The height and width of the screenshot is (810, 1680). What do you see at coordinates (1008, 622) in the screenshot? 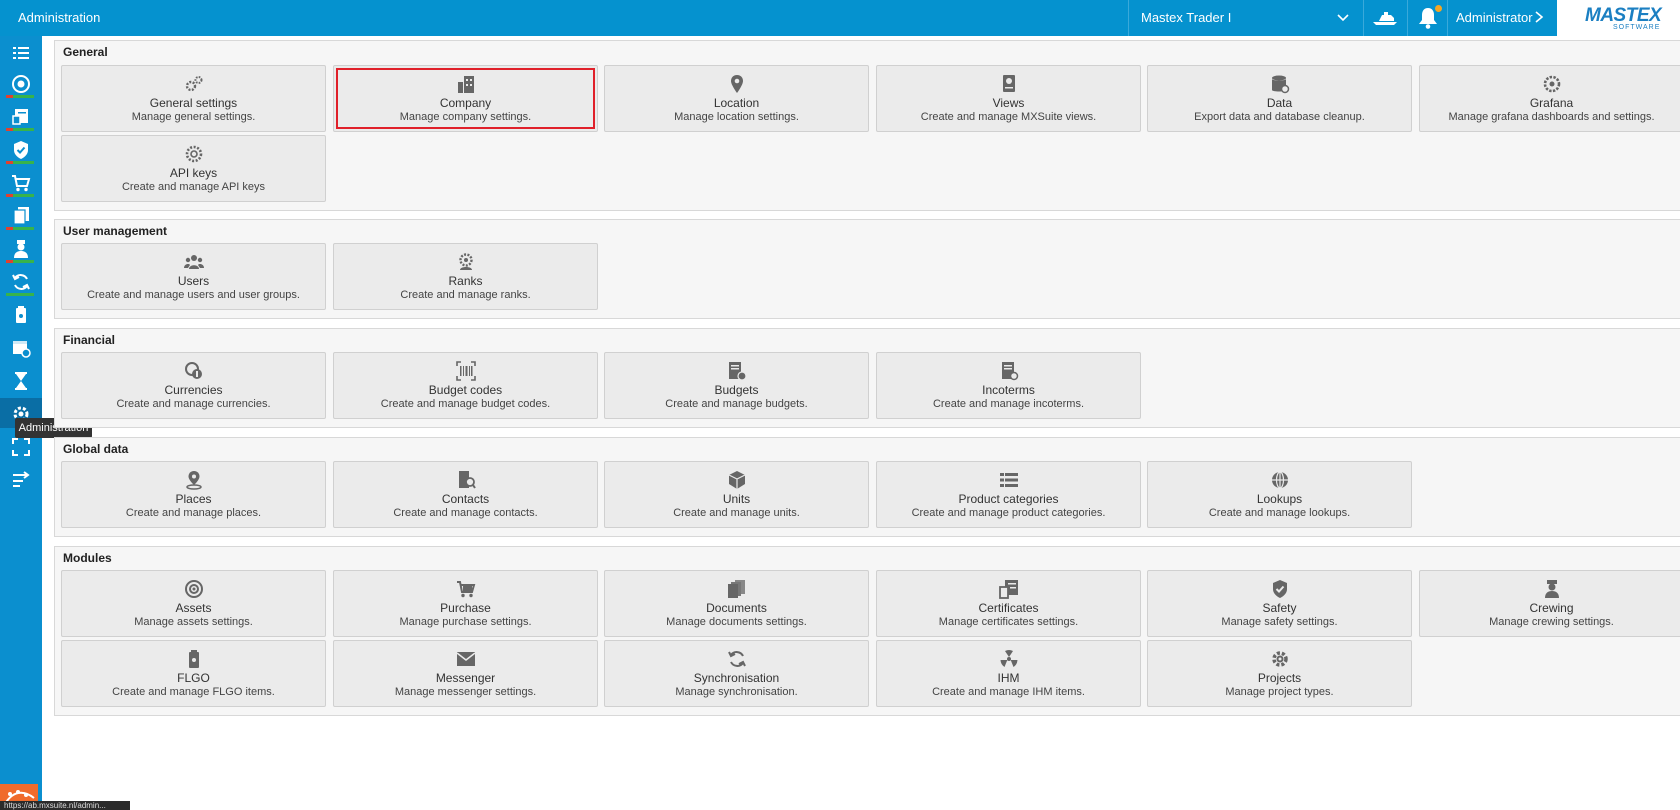
I see `tile-description: Manage certificates settings.` at bounding box center [1008, 622].